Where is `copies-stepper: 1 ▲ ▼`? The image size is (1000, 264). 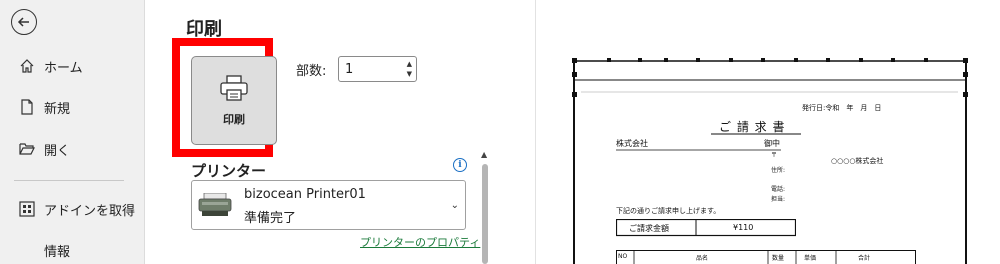 copies-stepper: 1 ▲ ▼ is located at coordinates (377, 69).